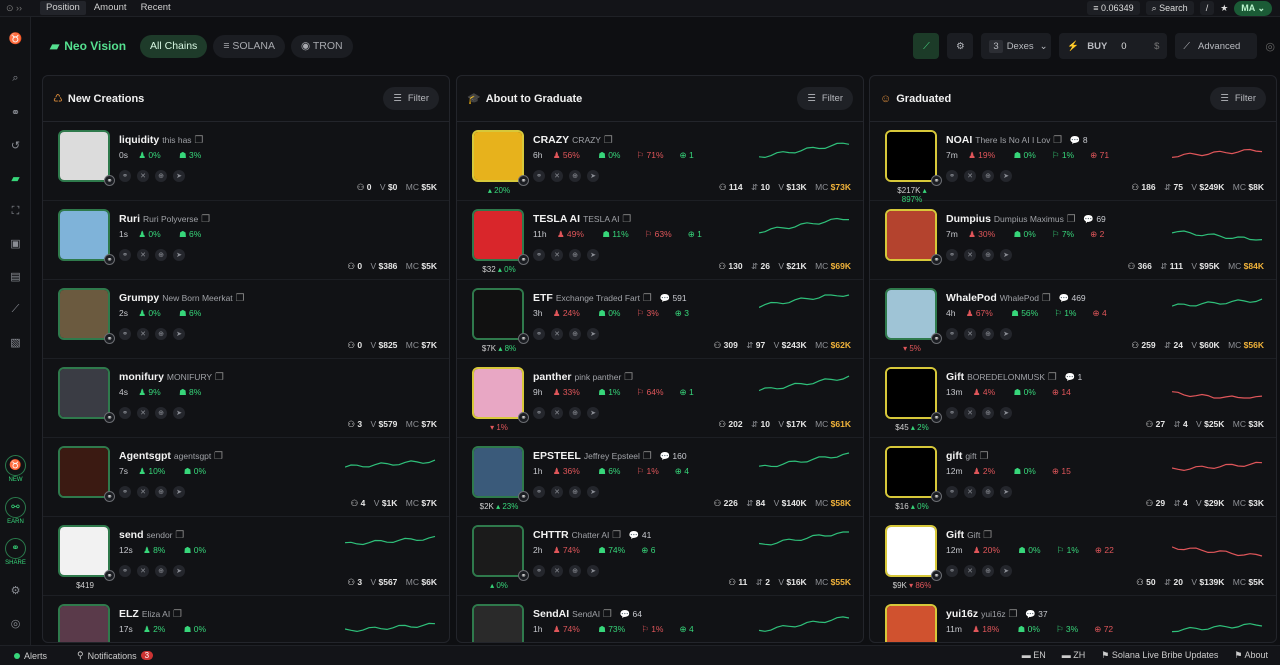  Describe the element at coordinates (1016, 298) in the screenshot. I see `token-name: WhalePod WhalePod ❐ 💬 469` at that location.